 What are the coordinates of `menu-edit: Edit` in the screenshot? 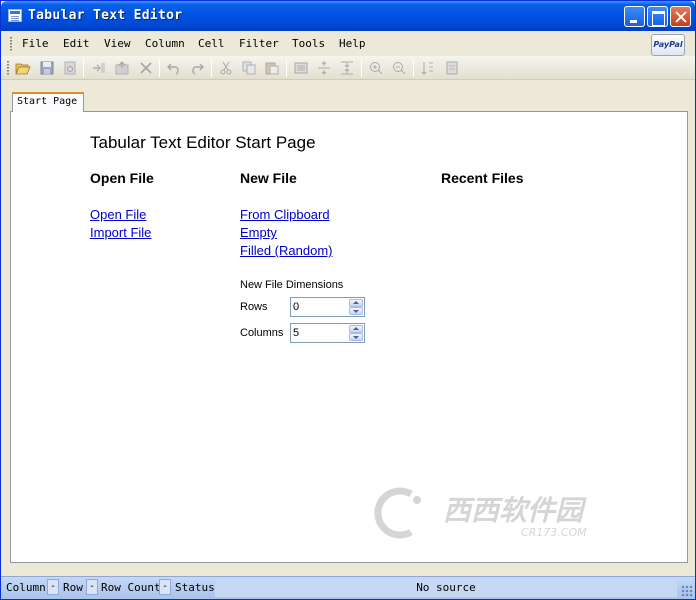 It's located at (76, 43).